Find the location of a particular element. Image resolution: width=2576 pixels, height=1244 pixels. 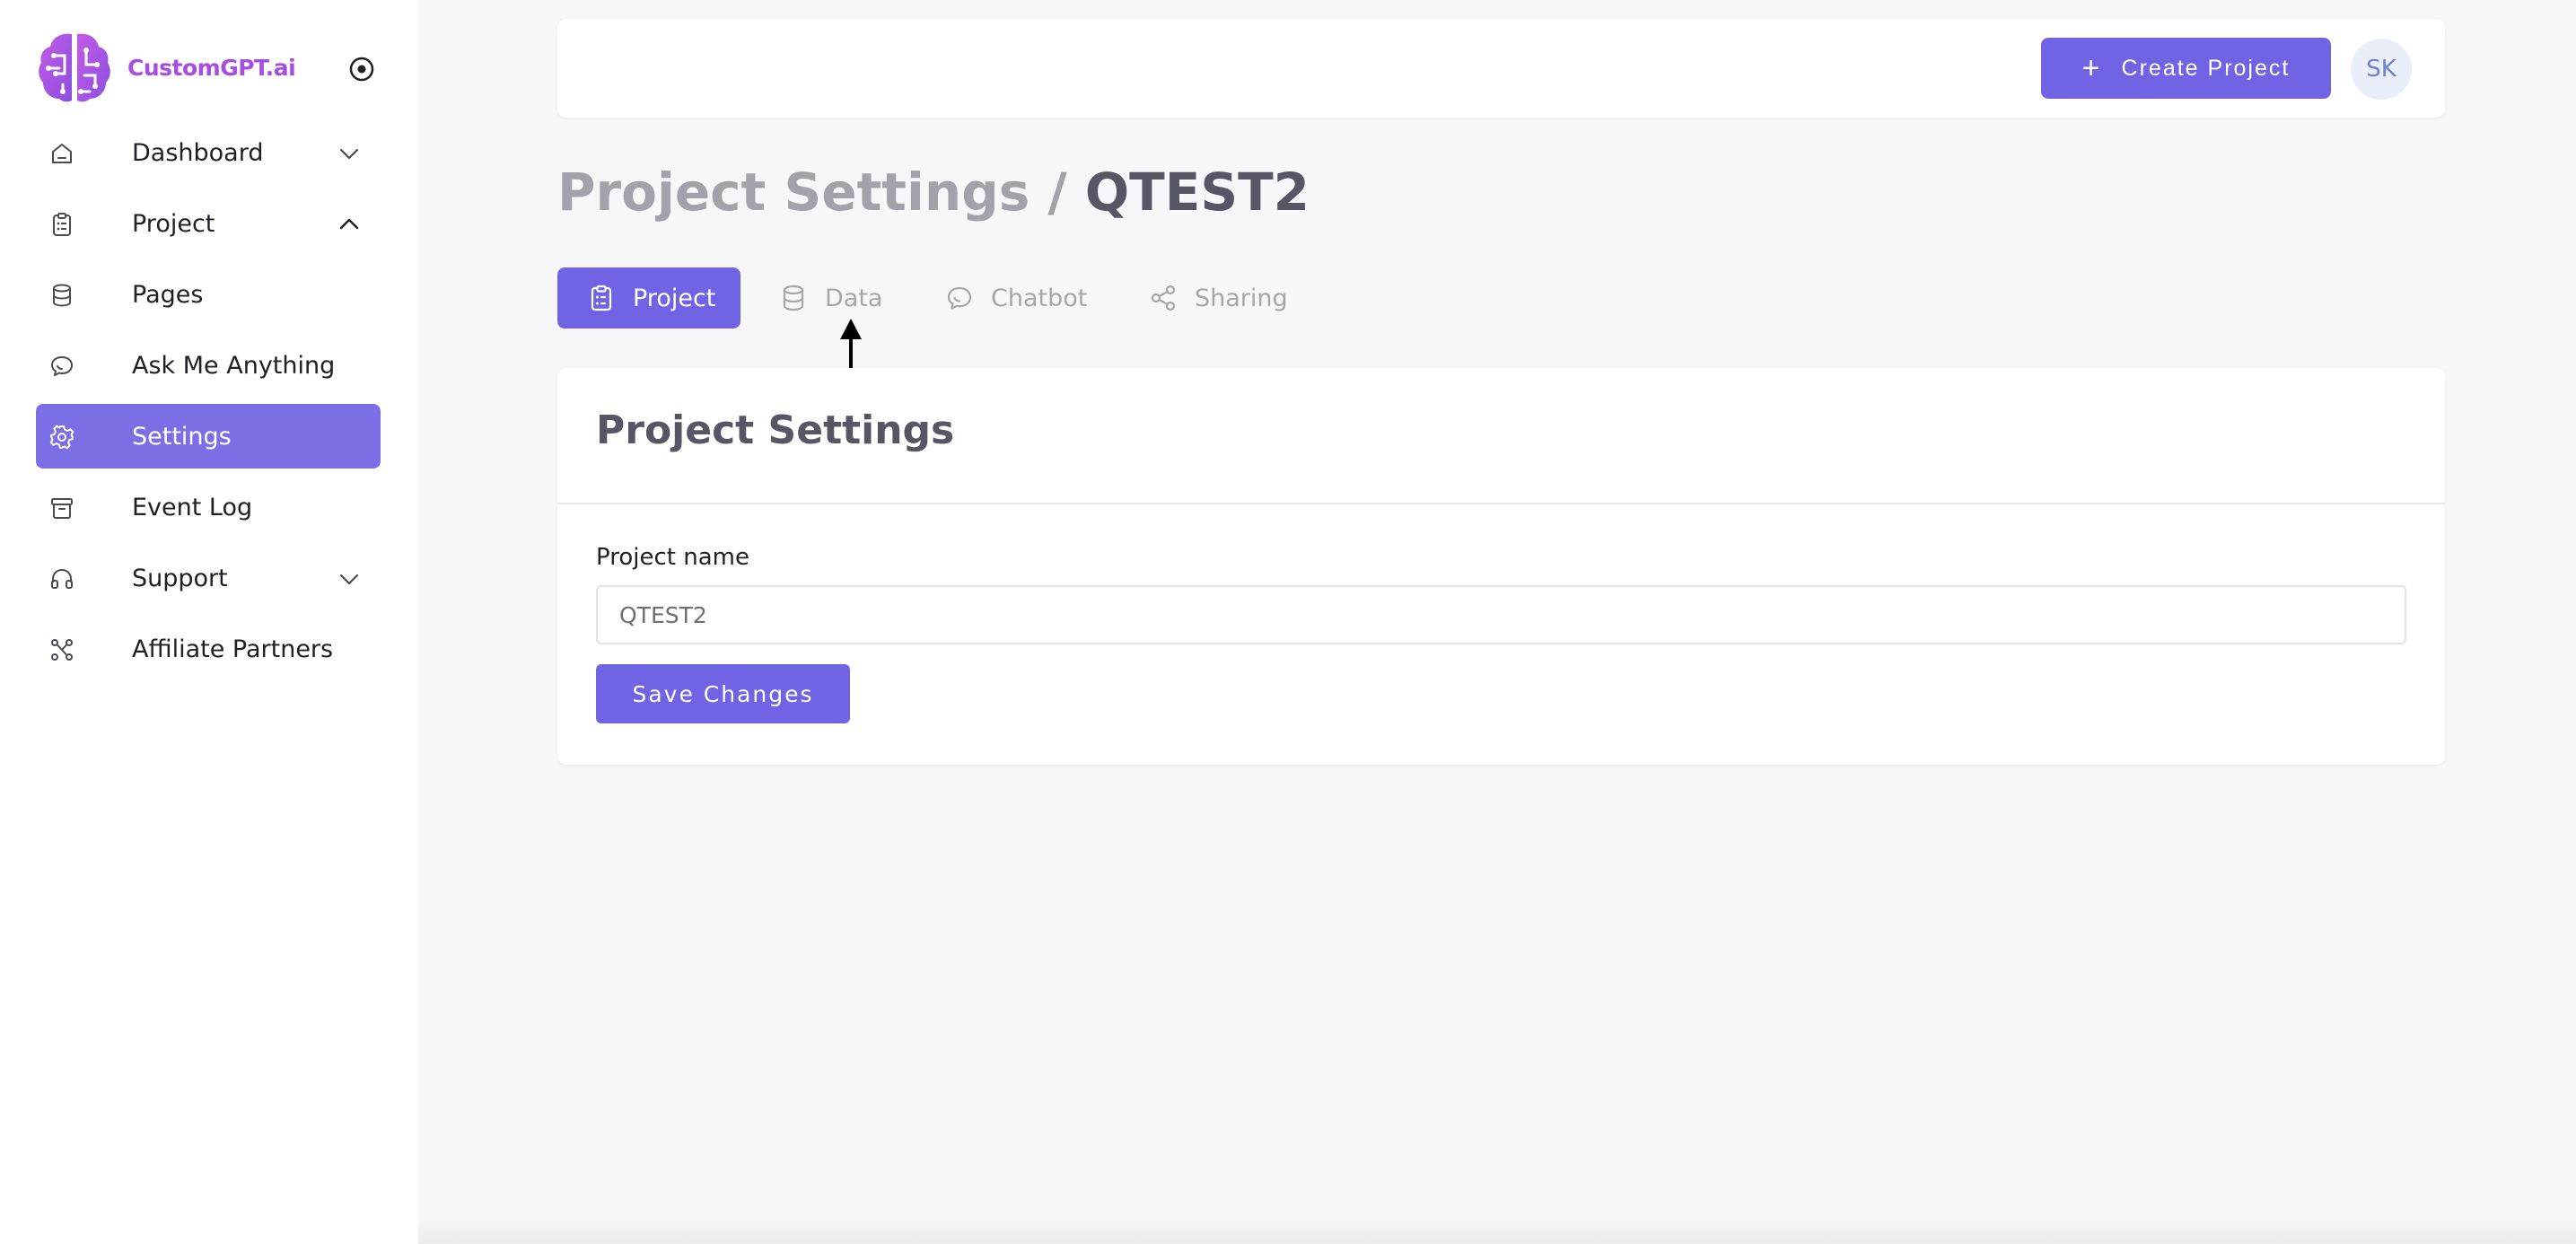

tab-label: Project is located at coordinates (674, 298).